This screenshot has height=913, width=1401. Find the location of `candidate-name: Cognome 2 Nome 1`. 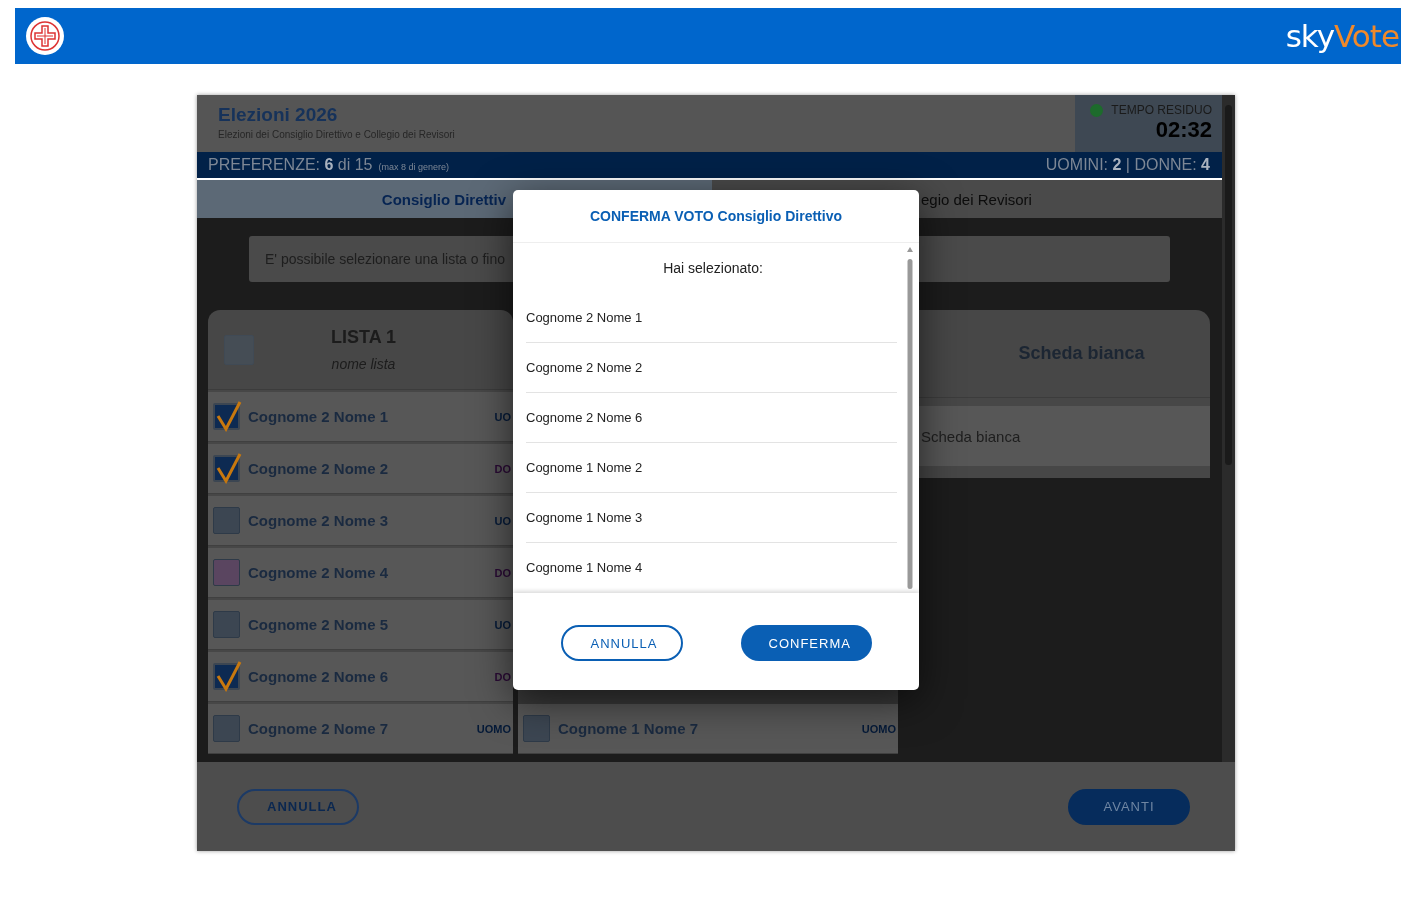

candidate-name: Cognome 2 Nome 1 is located at coordinates (319, 416).